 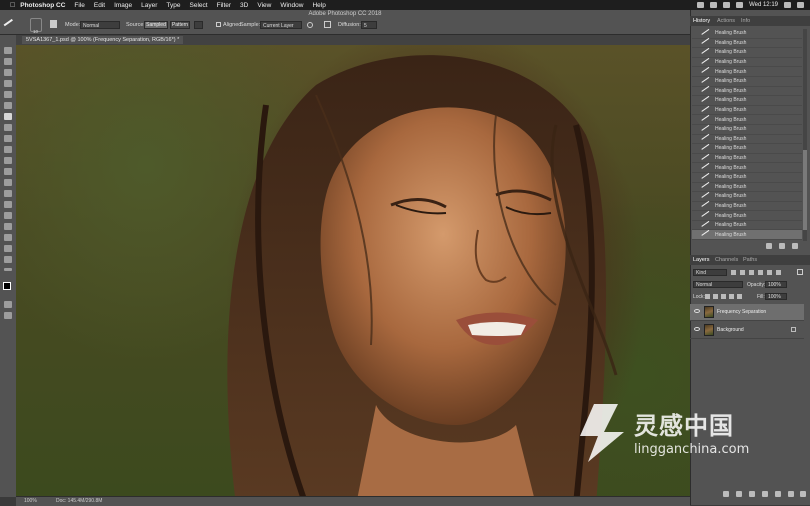 I want to click on blend-mode-select: Normal, so click(x=718, y=284).